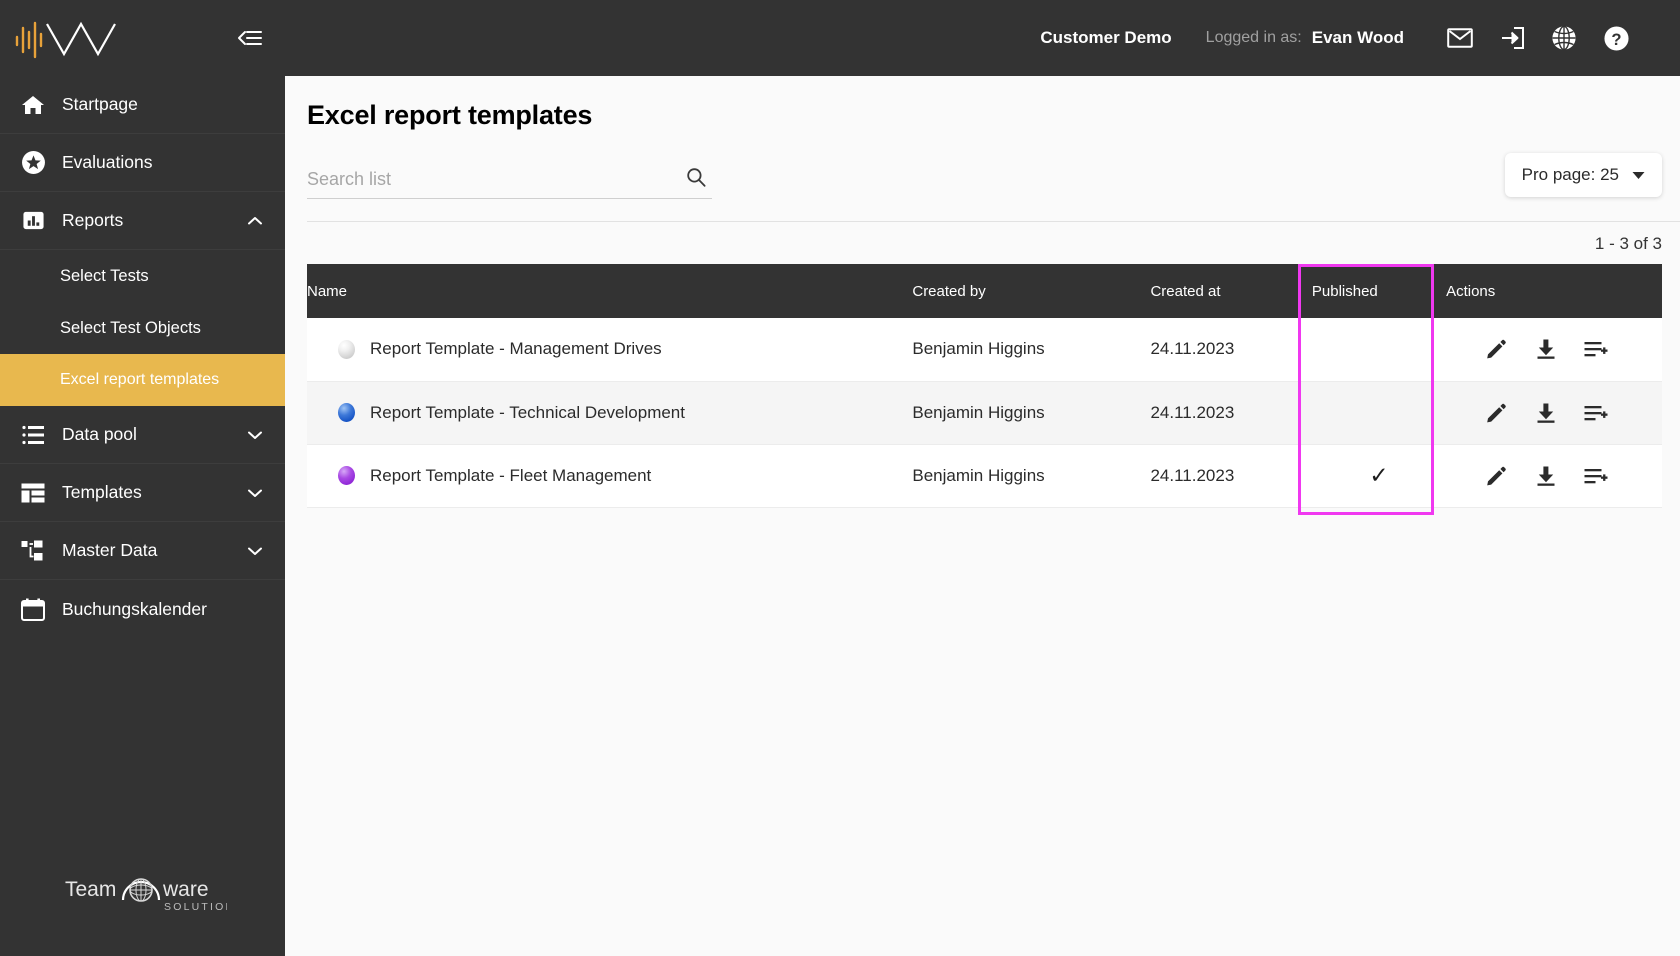  What do you see at coordinates (1031, 291) in the screenshot?
I see `column-header-created-by: Created by` at bounding box center [1031, 291].